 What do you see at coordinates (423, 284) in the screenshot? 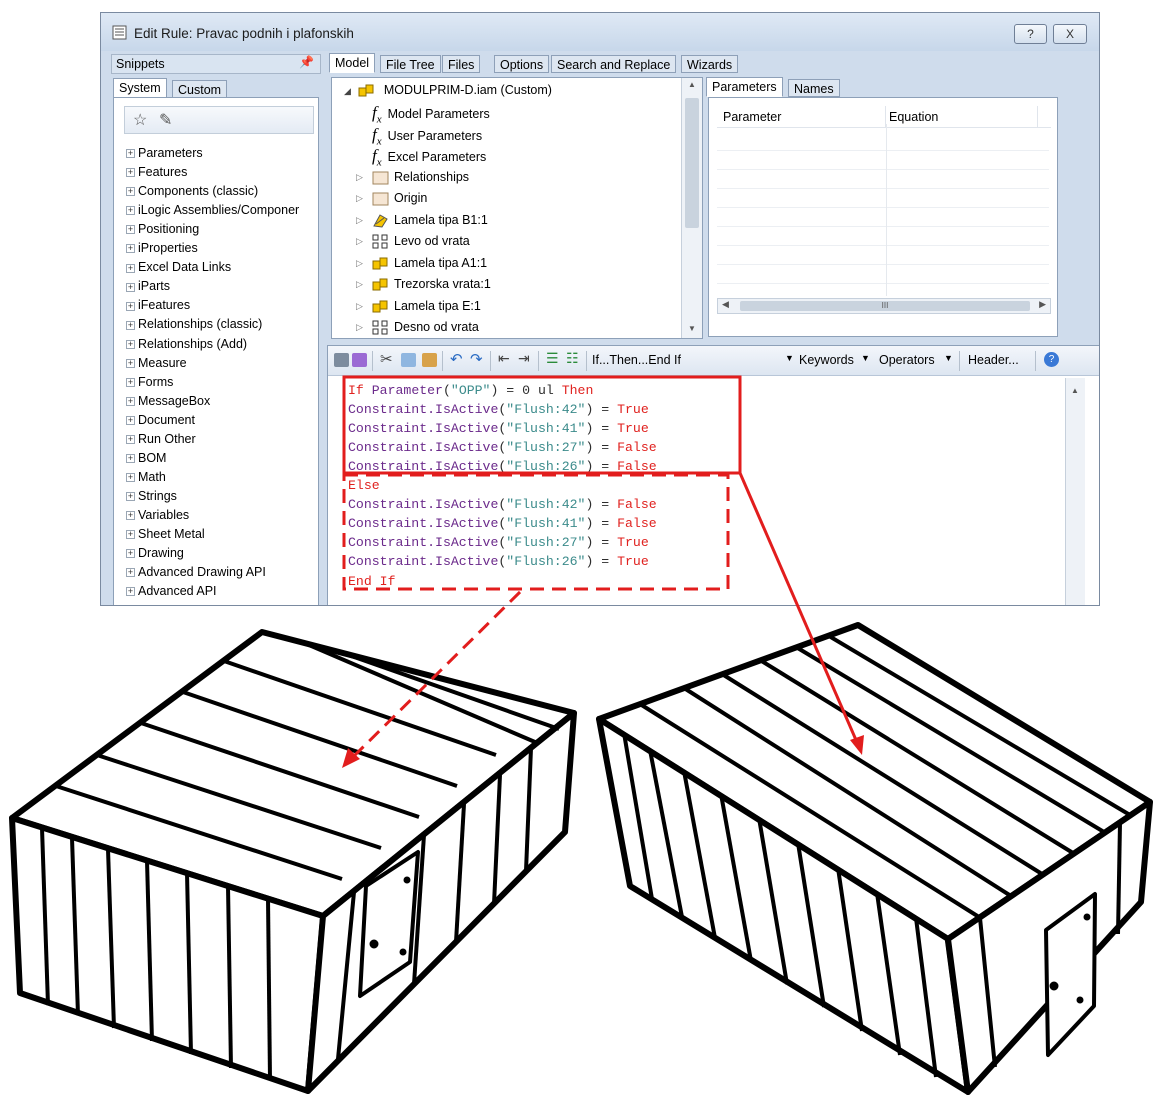
I see `model-tree-item: ▷ Trezorska vrata:1` at bounding box center [423, 284].